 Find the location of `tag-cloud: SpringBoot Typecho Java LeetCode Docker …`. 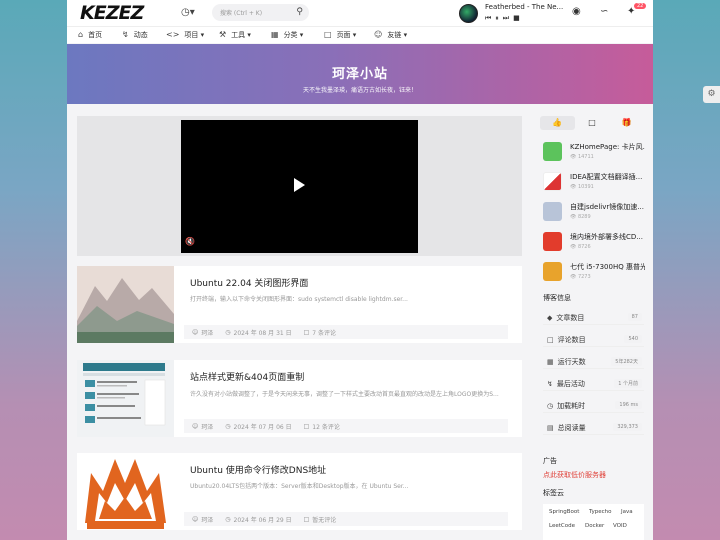

tag-cloud: SpringBoot Typecho Java LeetCode Docker … is located at coordinates (593, 522).